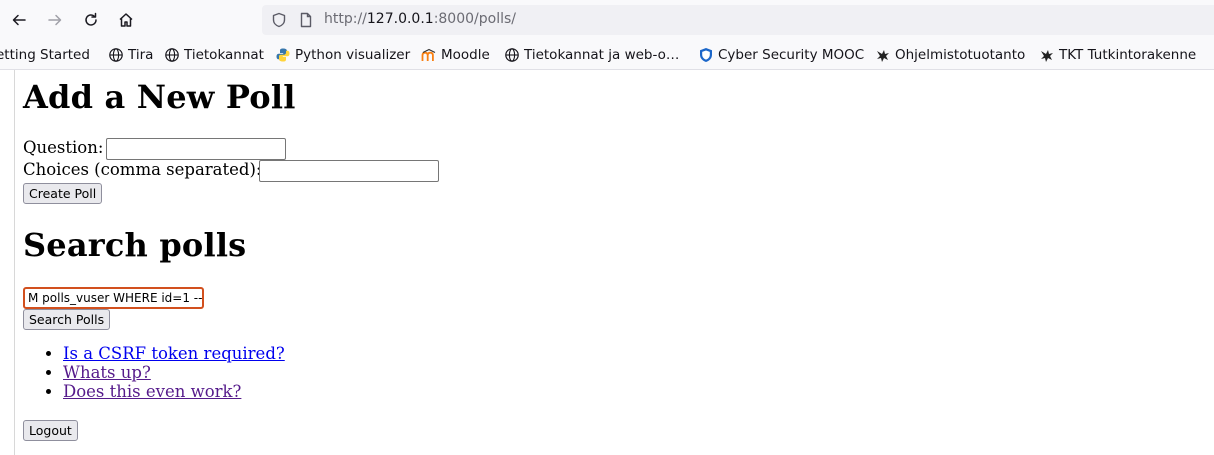 This screenshot has width=1214, height=455. I want to click on list-item: Is a CSRF token required?, so click(174, 353).